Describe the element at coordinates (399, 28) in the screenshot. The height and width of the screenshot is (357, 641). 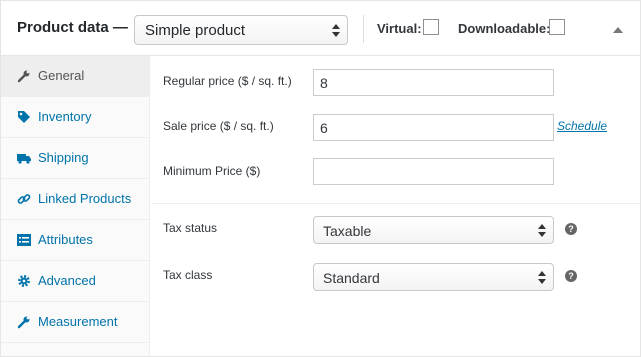
I see `virtual-label: Virtual:` at that location.